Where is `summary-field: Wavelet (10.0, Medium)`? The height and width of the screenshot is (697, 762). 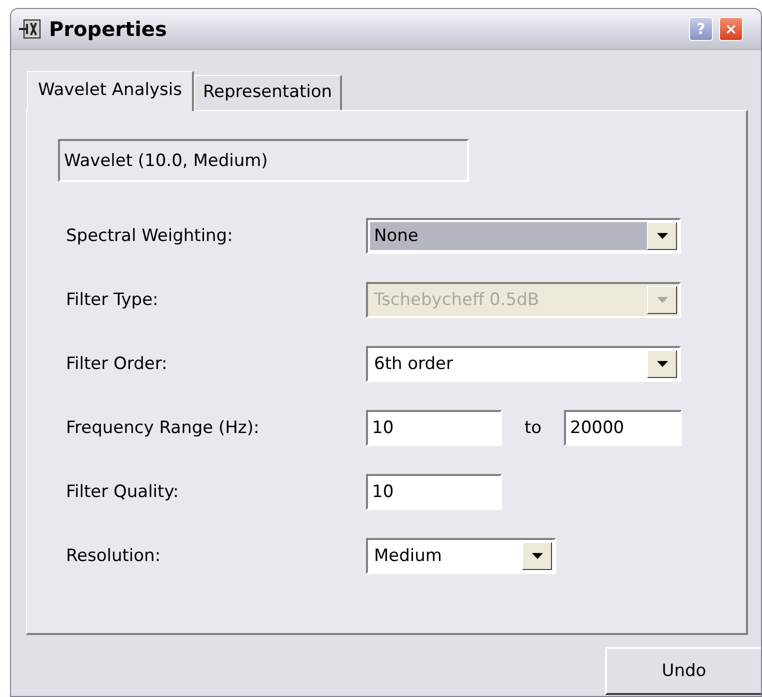 summary-field: Wavelet (10.0, Medium) is located at coordinates (263, 160).